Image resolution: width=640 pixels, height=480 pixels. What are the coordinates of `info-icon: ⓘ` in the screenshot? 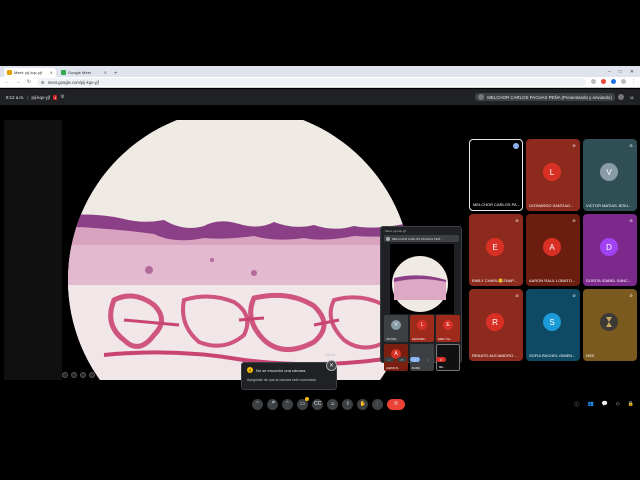 It's located at (576, 404).